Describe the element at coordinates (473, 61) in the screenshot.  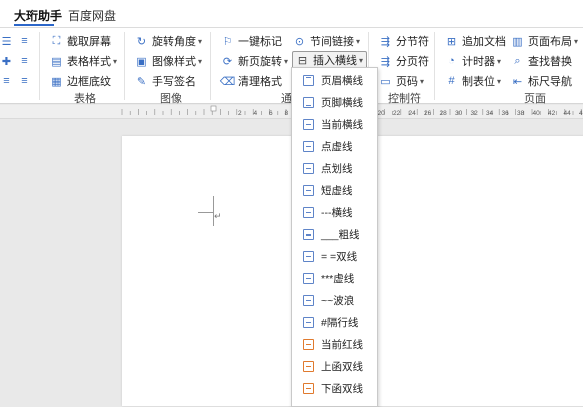
I see `timer-button: ◔ 计时器 ▾` at that location.